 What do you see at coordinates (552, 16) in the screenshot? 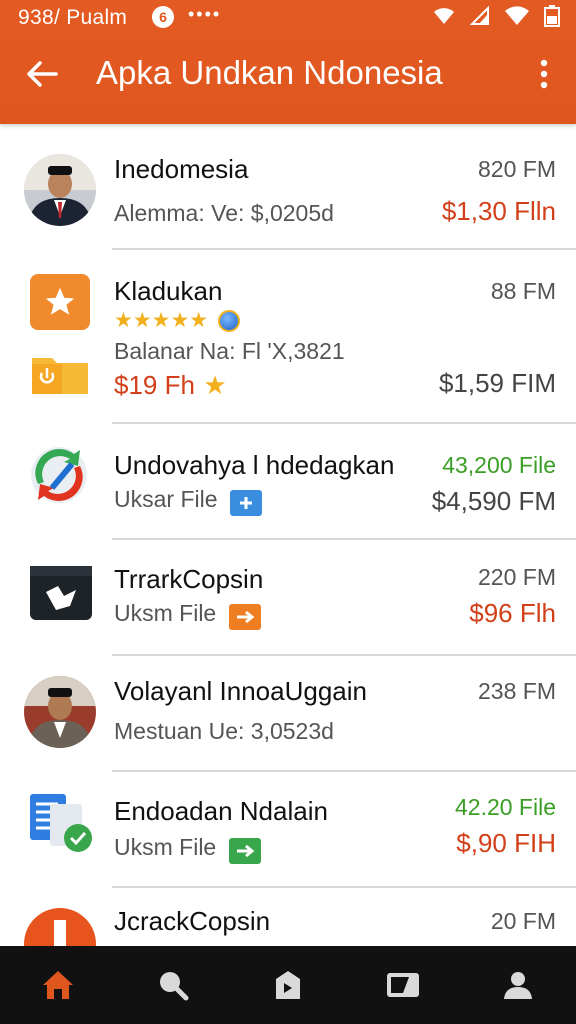
I see `battery-icon` at bounding box center [552, 16].